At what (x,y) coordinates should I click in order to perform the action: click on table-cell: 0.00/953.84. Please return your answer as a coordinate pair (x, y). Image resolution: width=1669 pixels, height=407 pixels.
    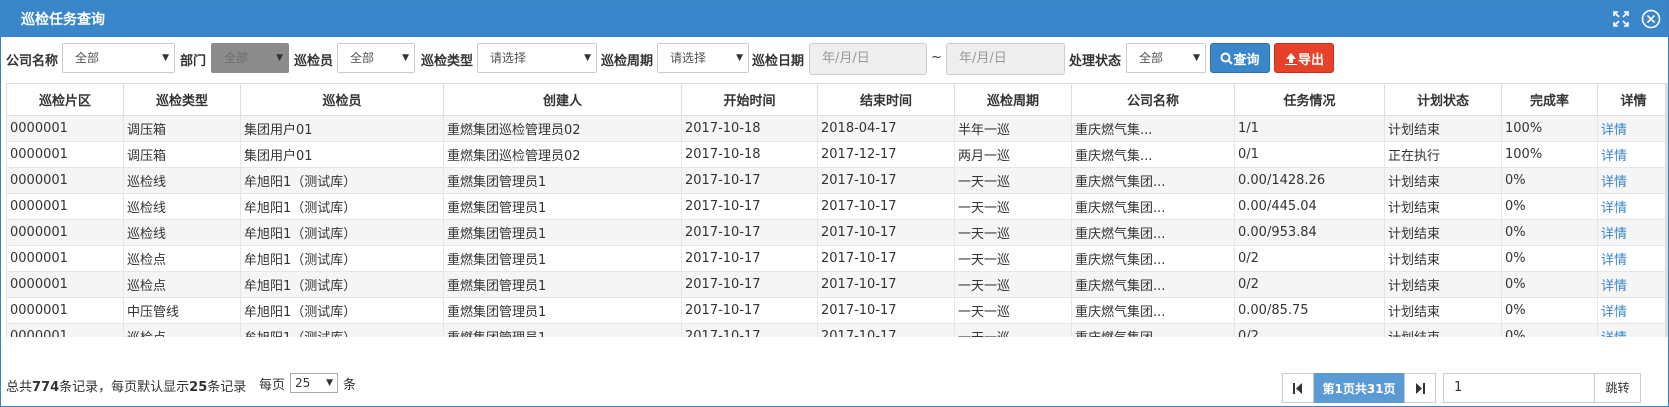
    Looking at the image, I should click on (1309, 232).